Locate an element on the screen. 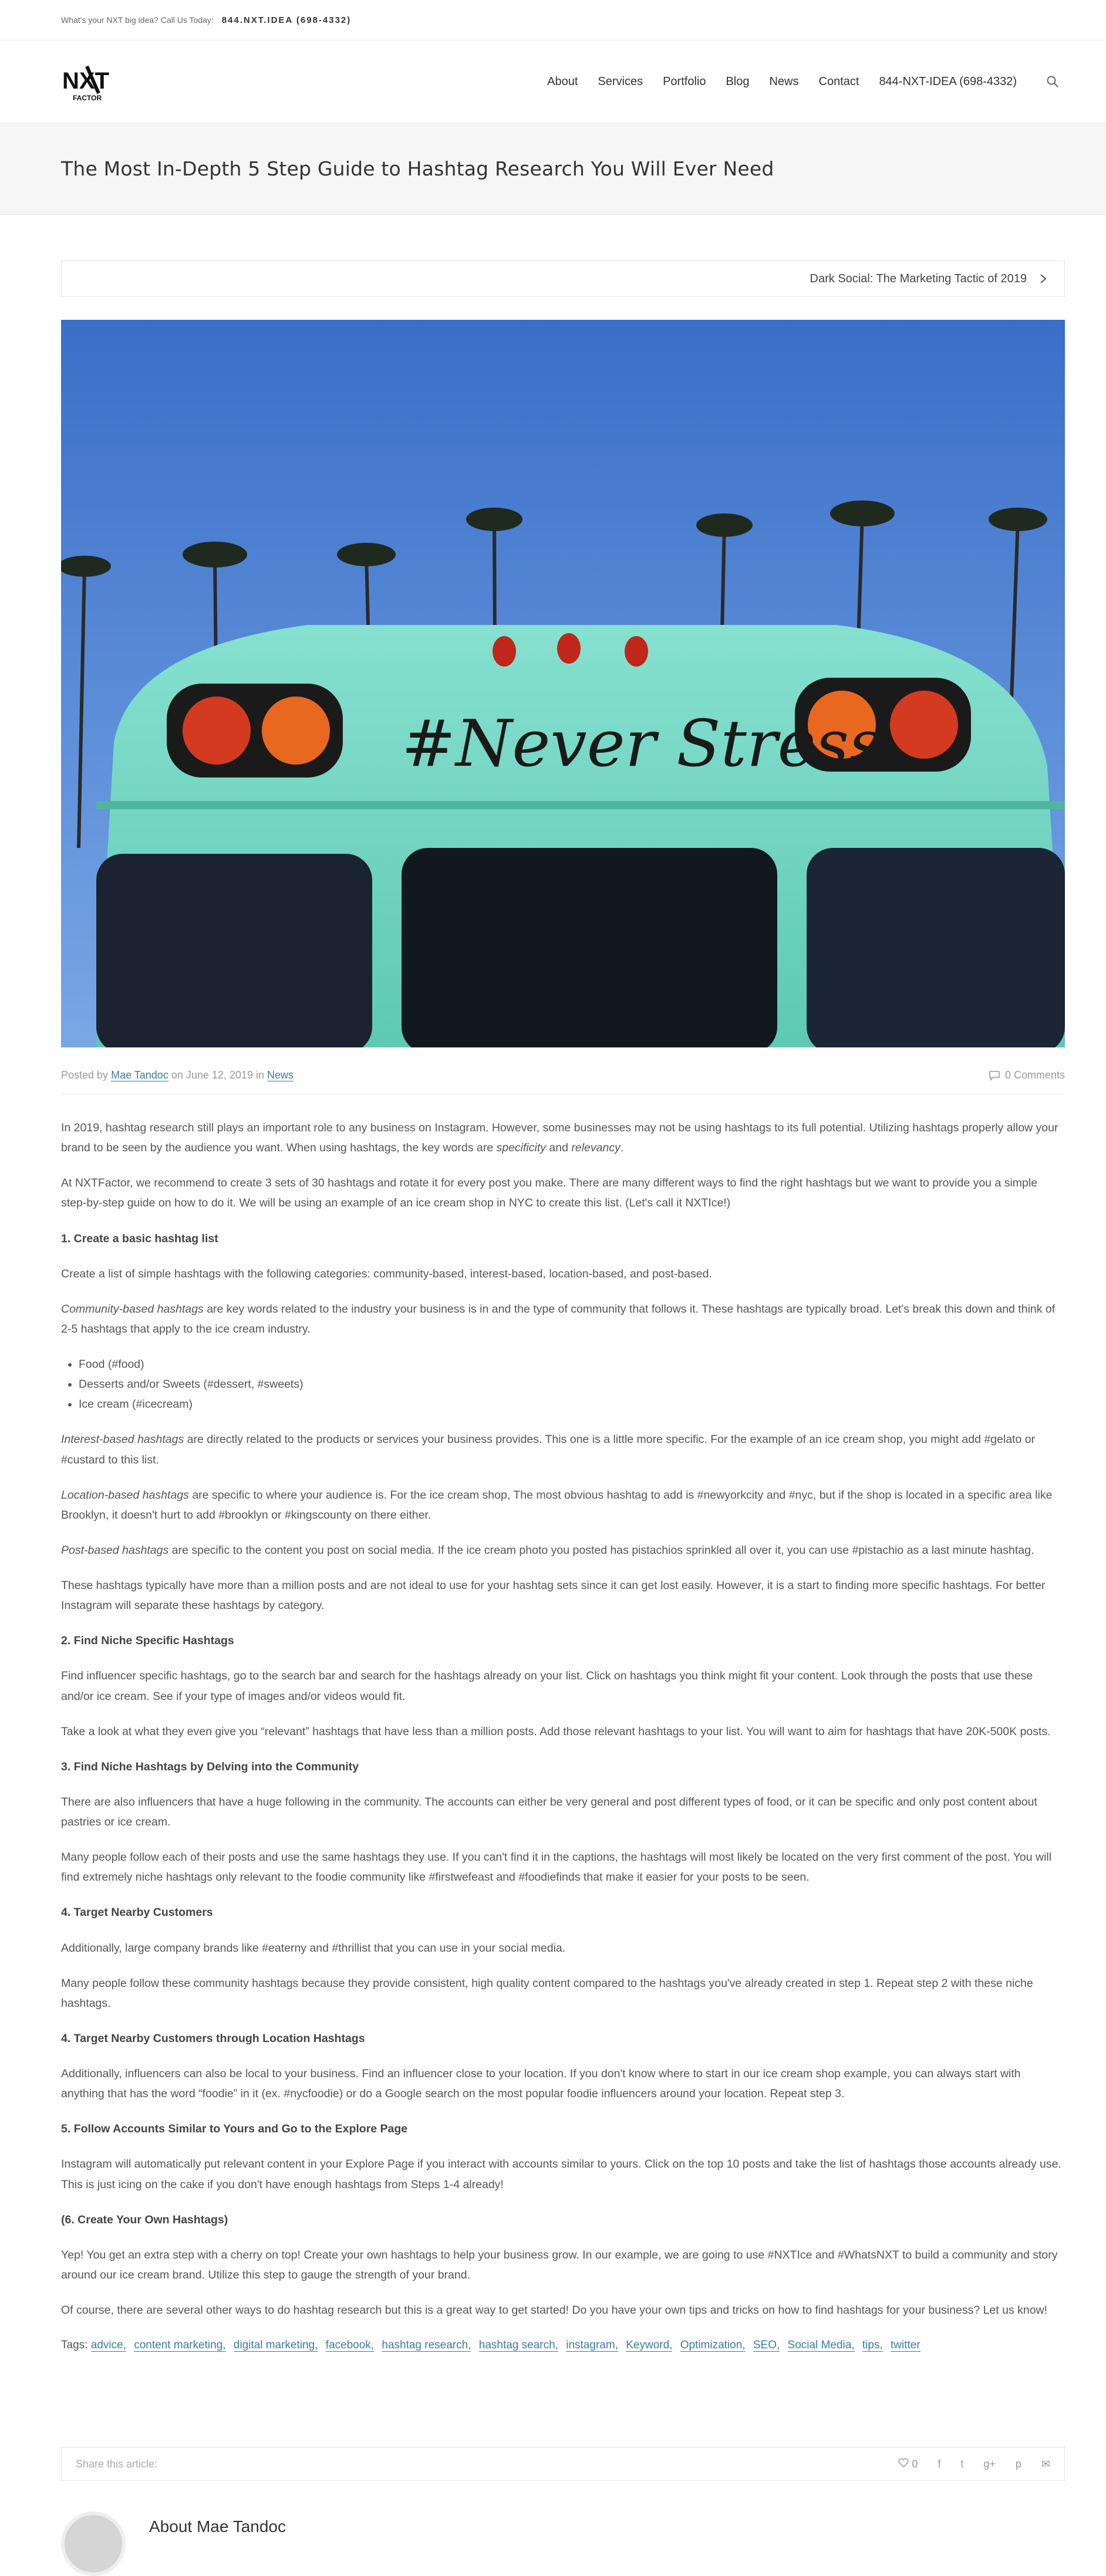 The width and height of the screenshot is (1106, 2576). step-heading: 2. Find Niche Specific Hashtags is located at coordinates (147, 1641).